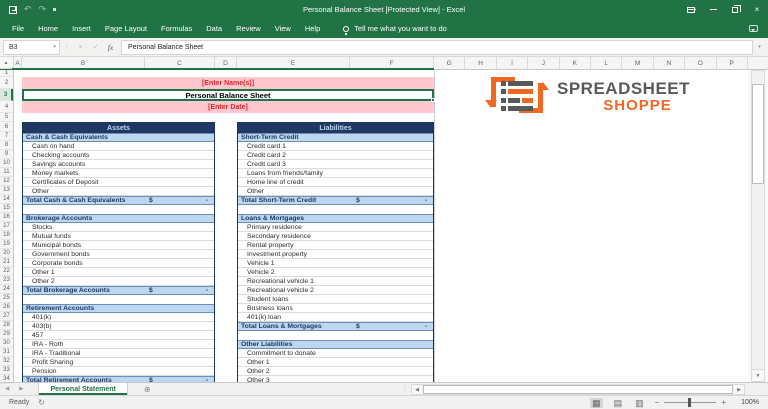 The width and height of the screenshot is (768, 409). I want to click on row-header-6: 6, so click(6, 127).